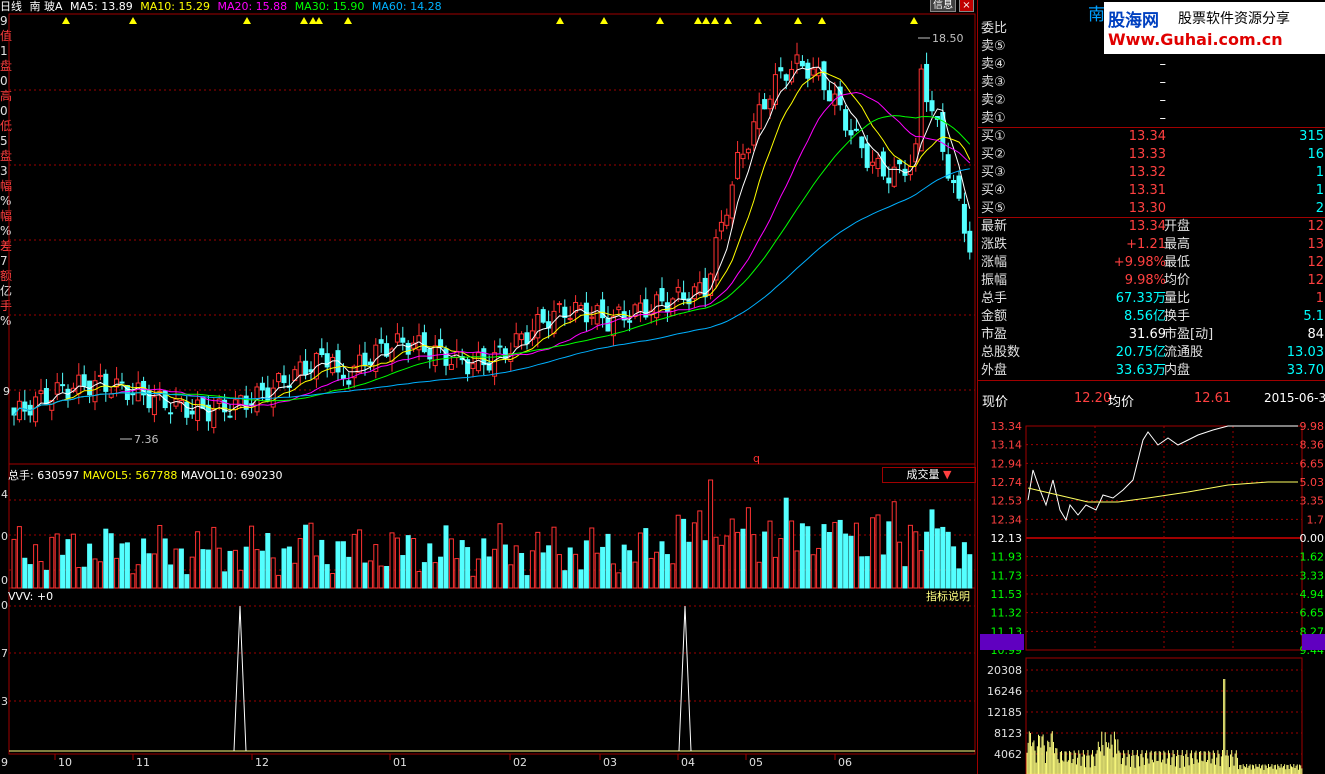  I want to click on low-price-label: 7.36, so click(146, 439).